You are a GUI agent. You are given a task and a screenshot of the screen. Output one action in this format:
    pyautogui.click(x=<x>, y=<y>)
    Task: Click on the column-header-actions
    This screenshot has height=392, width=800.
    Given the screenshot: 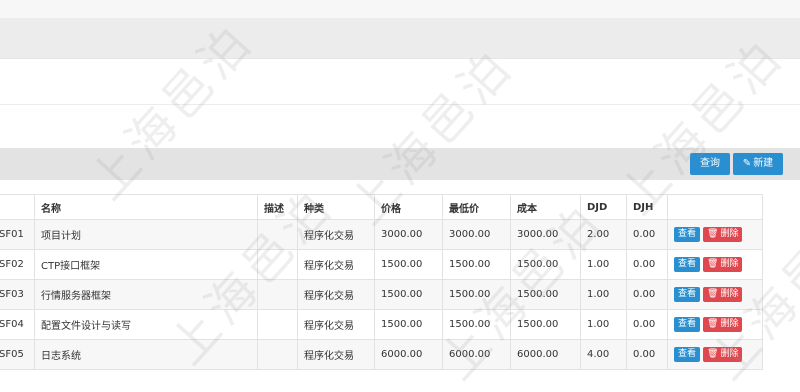 What is the action you would take?
    pyautogui.click(x=715, y=207)
    